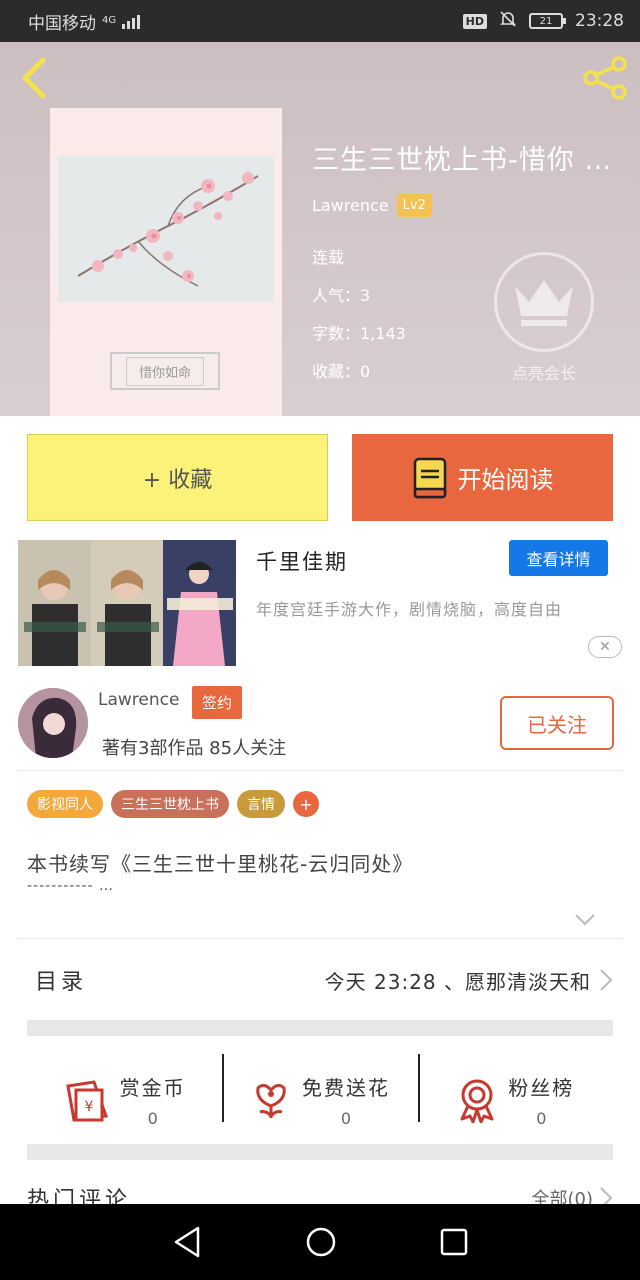 The width and height of the screenshot is (640, 1280). Describe the element at coordinates (166, 229) in the screenshot. I see `cover-blossom-art` at that location.